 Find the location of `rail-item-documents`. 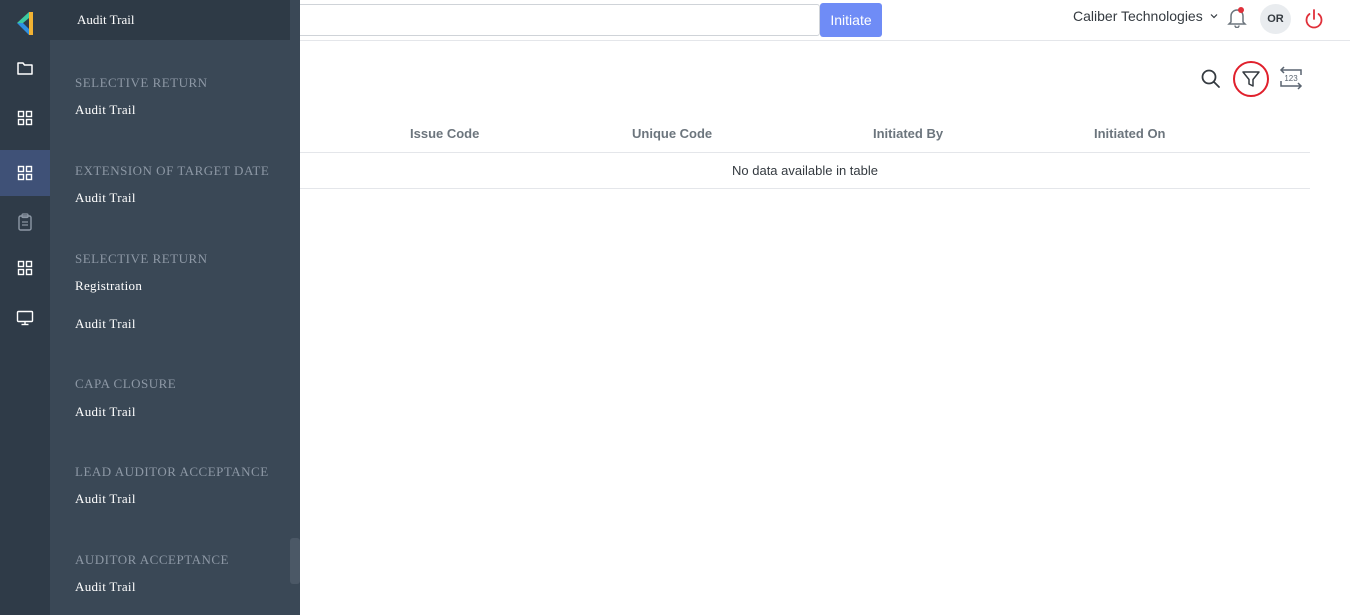

rail-item-documents is located at coordinates (25, 68).